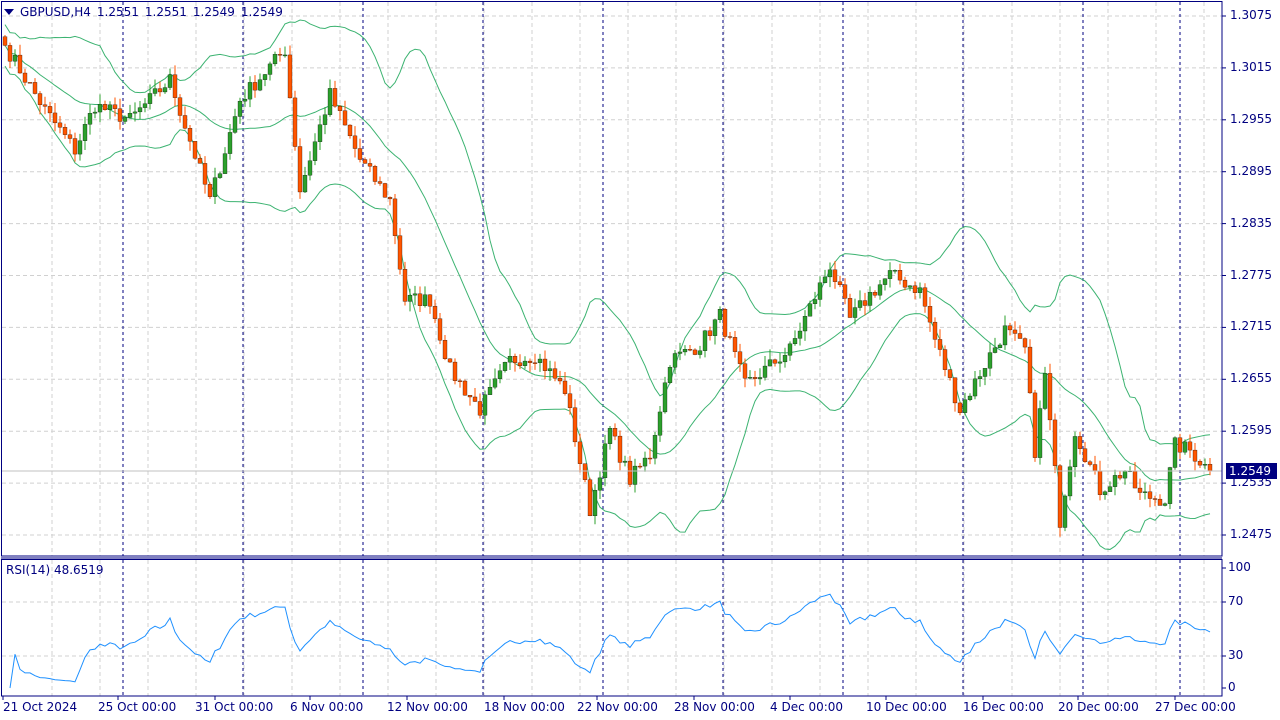 This screenshot has height=720, width=1280. Describe the element at coordinates (9, 12) in the screenshot. I see `dropdown-triangle-icon` at that location.